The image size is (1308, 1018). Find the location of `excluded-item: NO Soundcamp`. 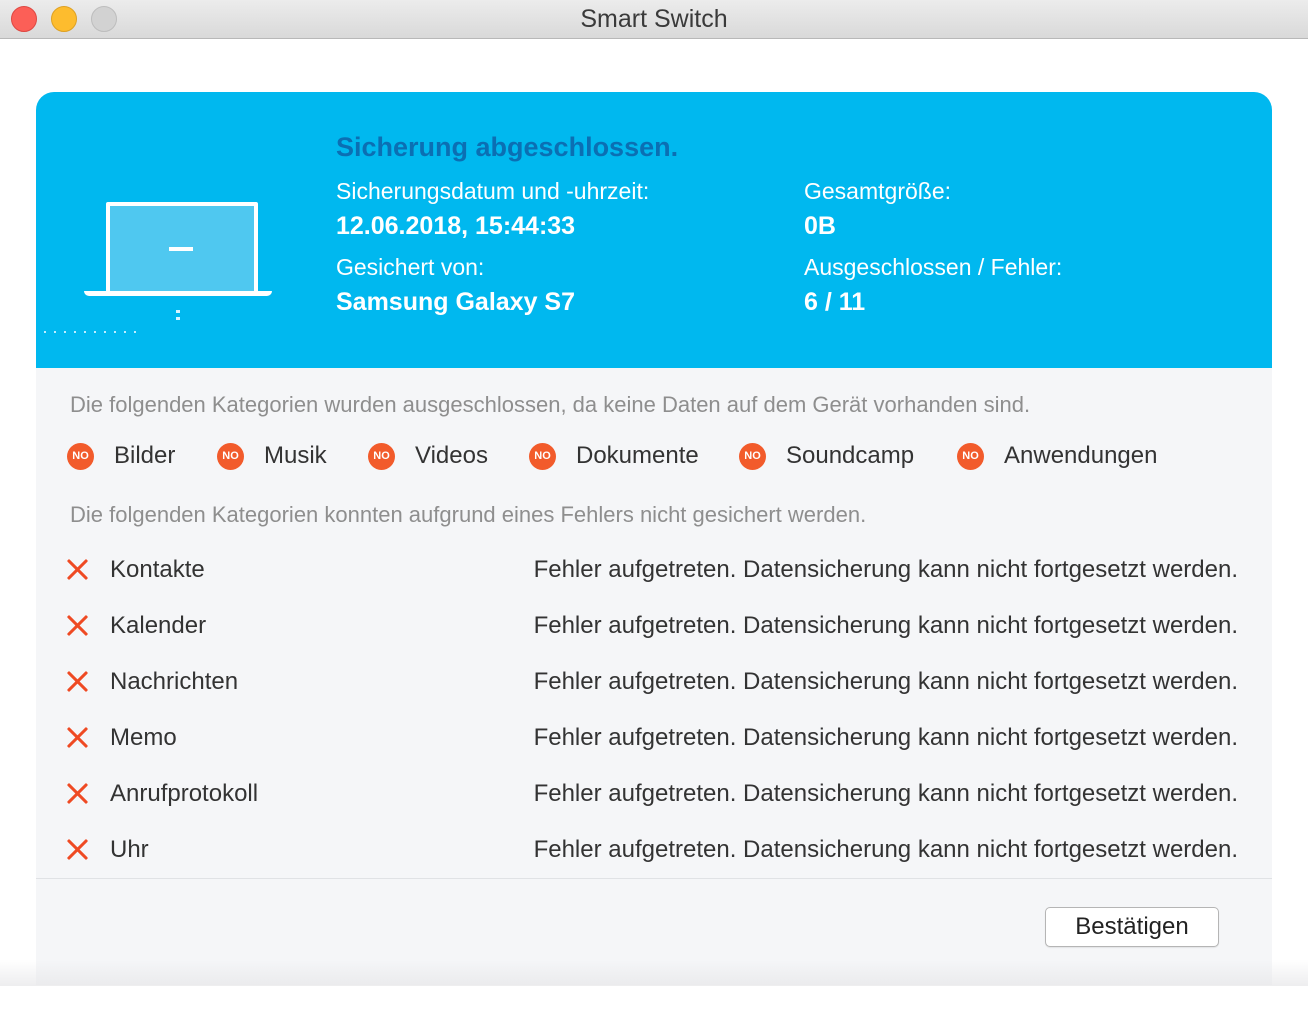

excluded-item: NO Soundcamp is located at coordinates (826, 456).